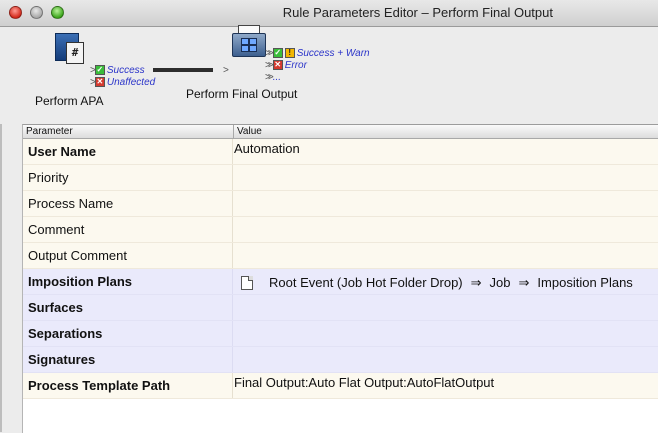 This screenshot has height=433, width=658. Describe the element at coordinates (242, 94) in the screenshot. I see `node-label-perform-final-output: Perform Final Output` at that location.